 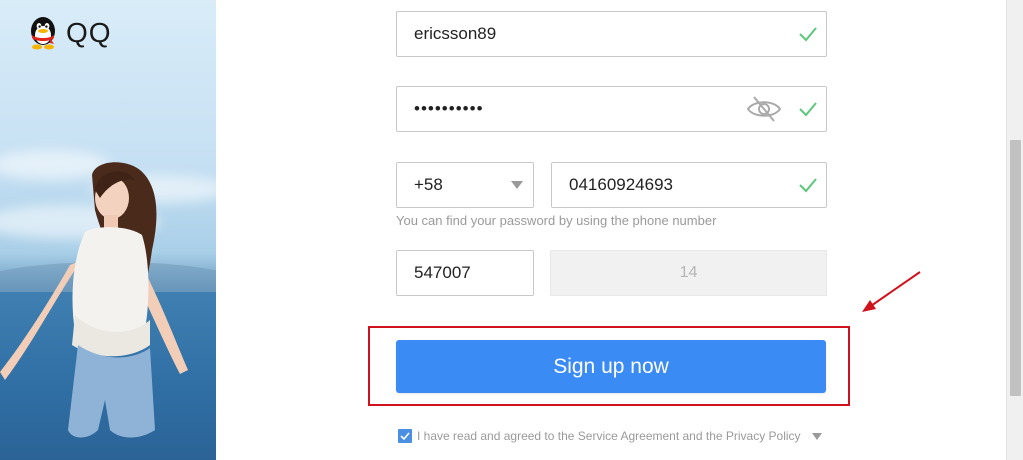 I want to click on phone-field: 04160924693, so click(x=689, y=185).